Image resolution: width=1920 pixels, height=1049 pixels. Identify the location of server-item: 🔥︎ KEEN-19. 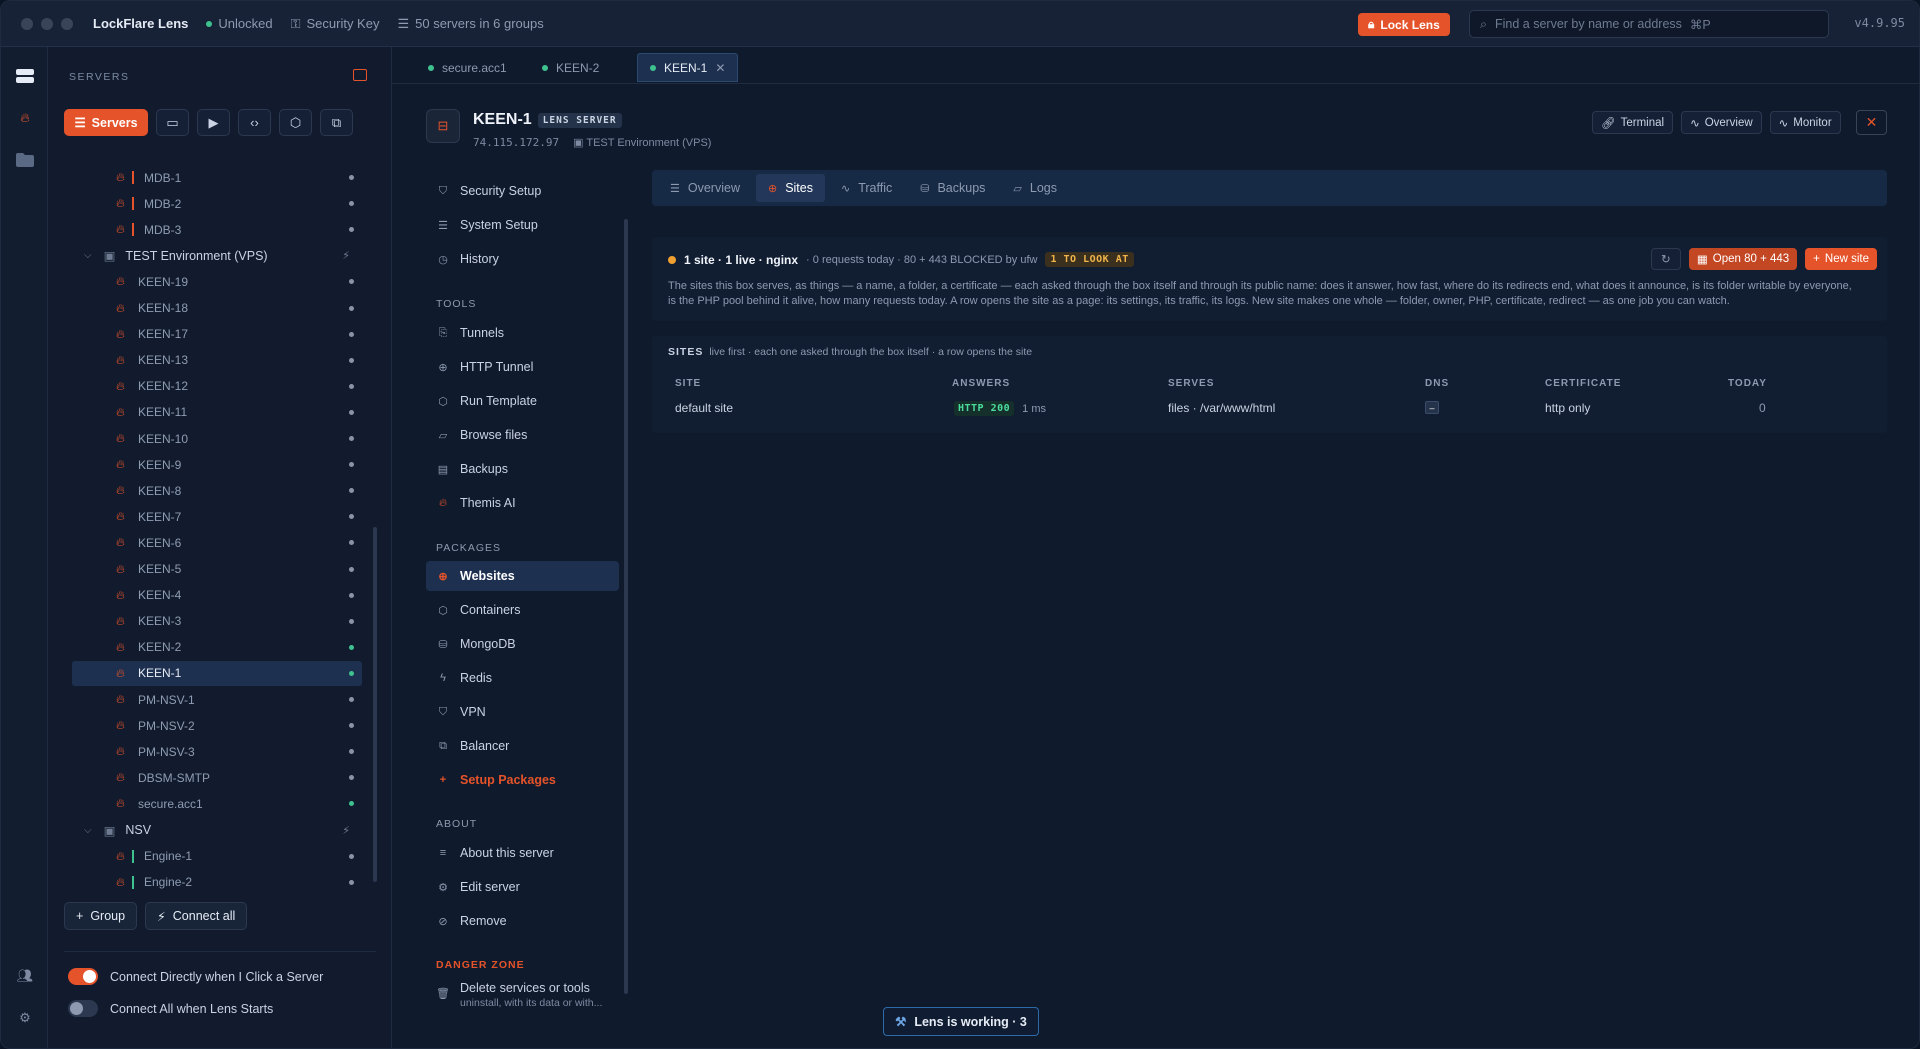
(217, 281).